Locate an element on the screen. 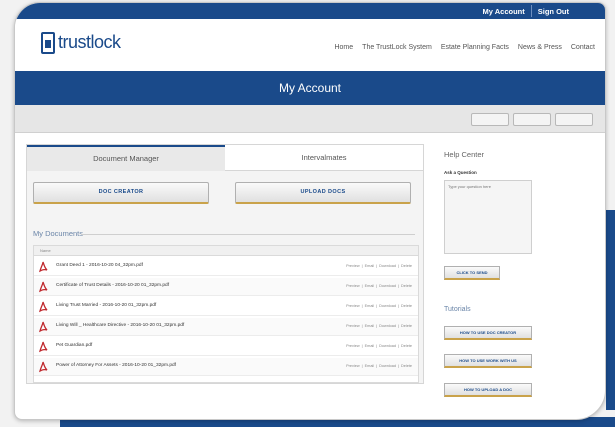 This screenshot has width=615, height=427. nav-home: Home is located at coordinates (343, 47).